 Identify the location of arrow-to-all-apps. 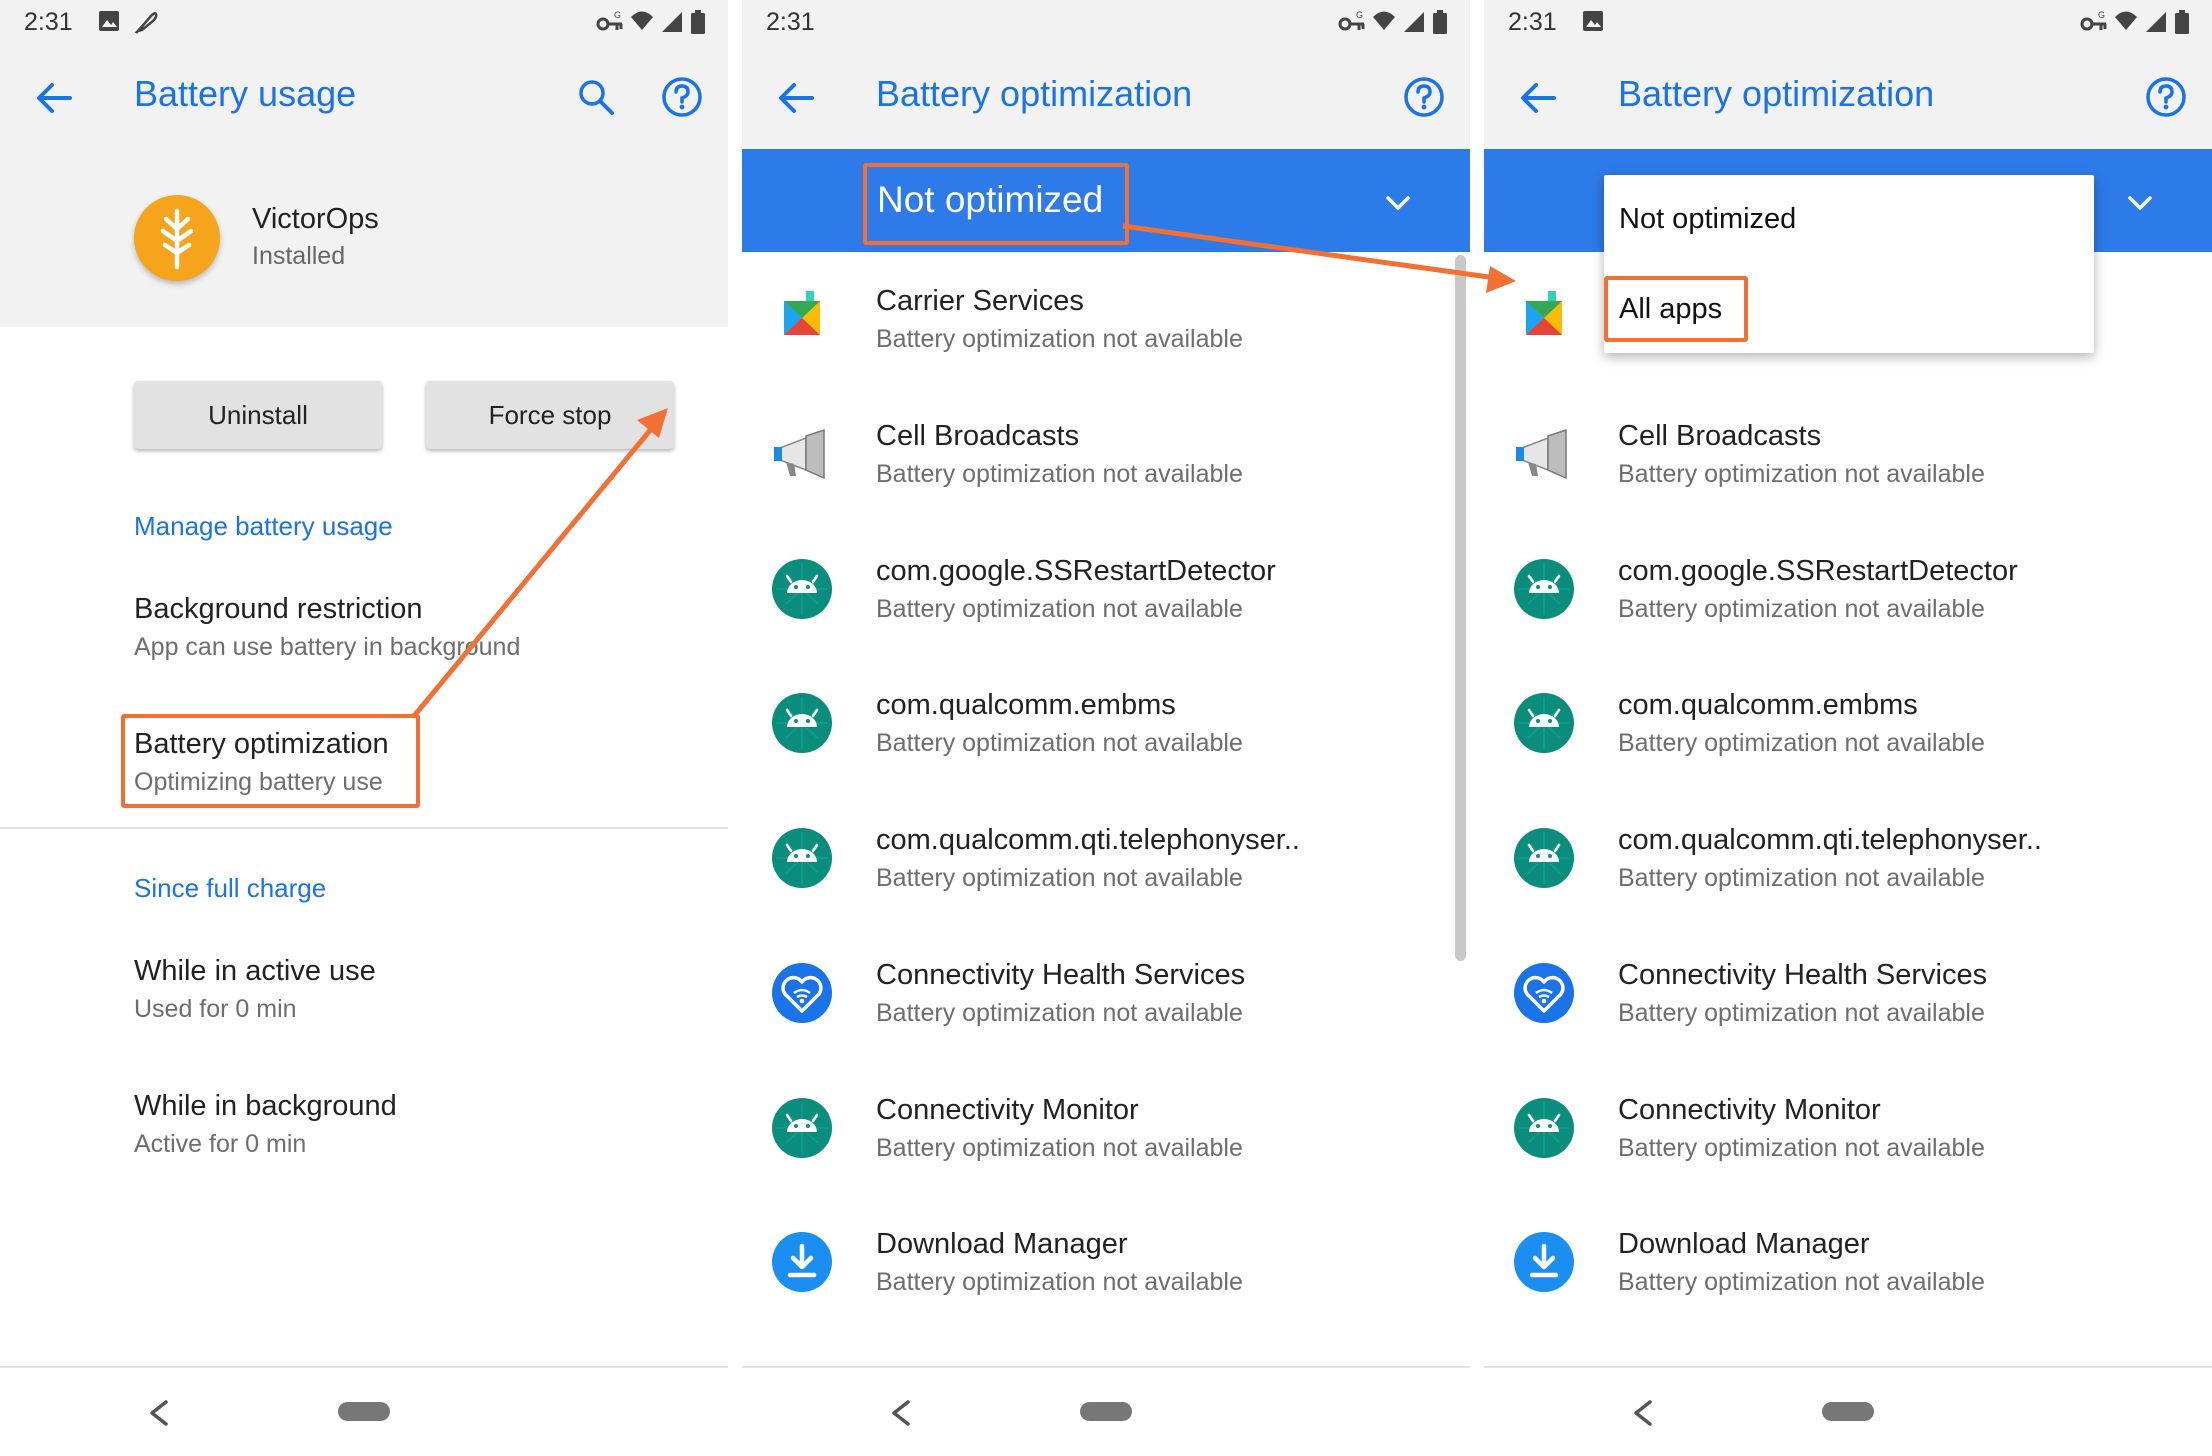
(1319, 258).